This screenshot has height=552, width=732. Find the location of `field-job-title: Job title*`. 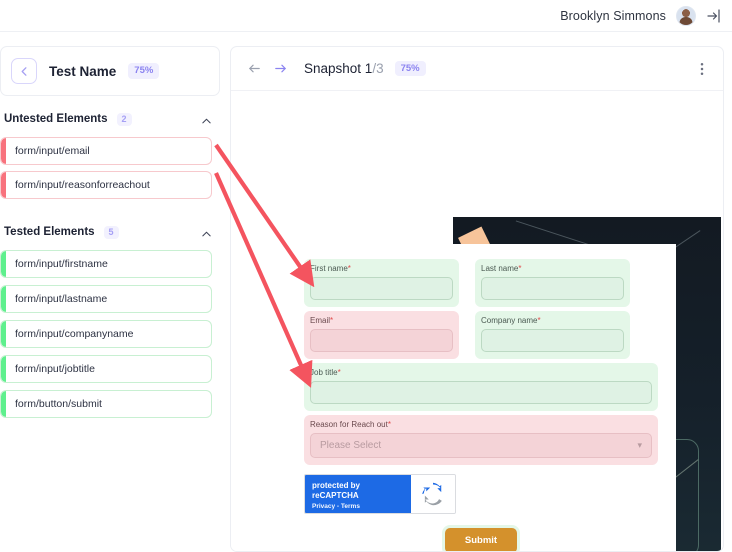

field-job-title: Job title* is located at coordinates (481, 387).